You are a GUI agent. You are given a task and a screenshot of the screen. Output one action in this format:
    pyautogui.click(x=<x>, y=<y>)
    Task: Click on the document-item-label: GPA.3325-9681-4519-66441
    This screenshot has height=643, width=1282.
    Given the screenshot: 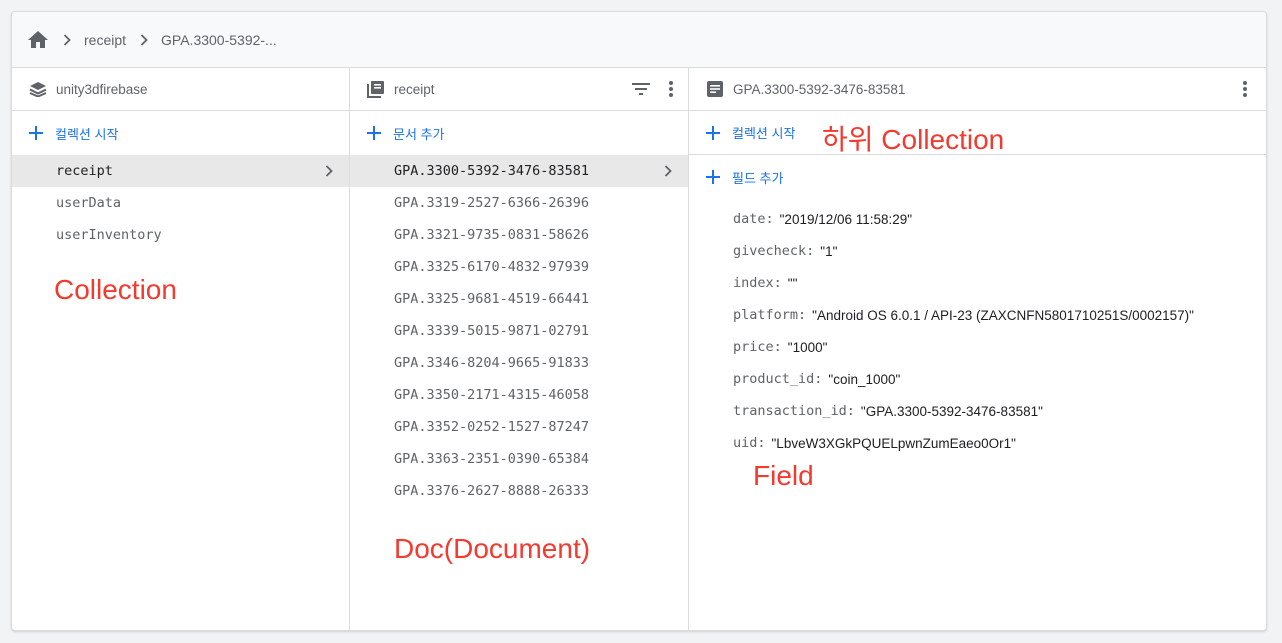 What is the action you would take?
    pyautogui.click(x=492, y=299)
    